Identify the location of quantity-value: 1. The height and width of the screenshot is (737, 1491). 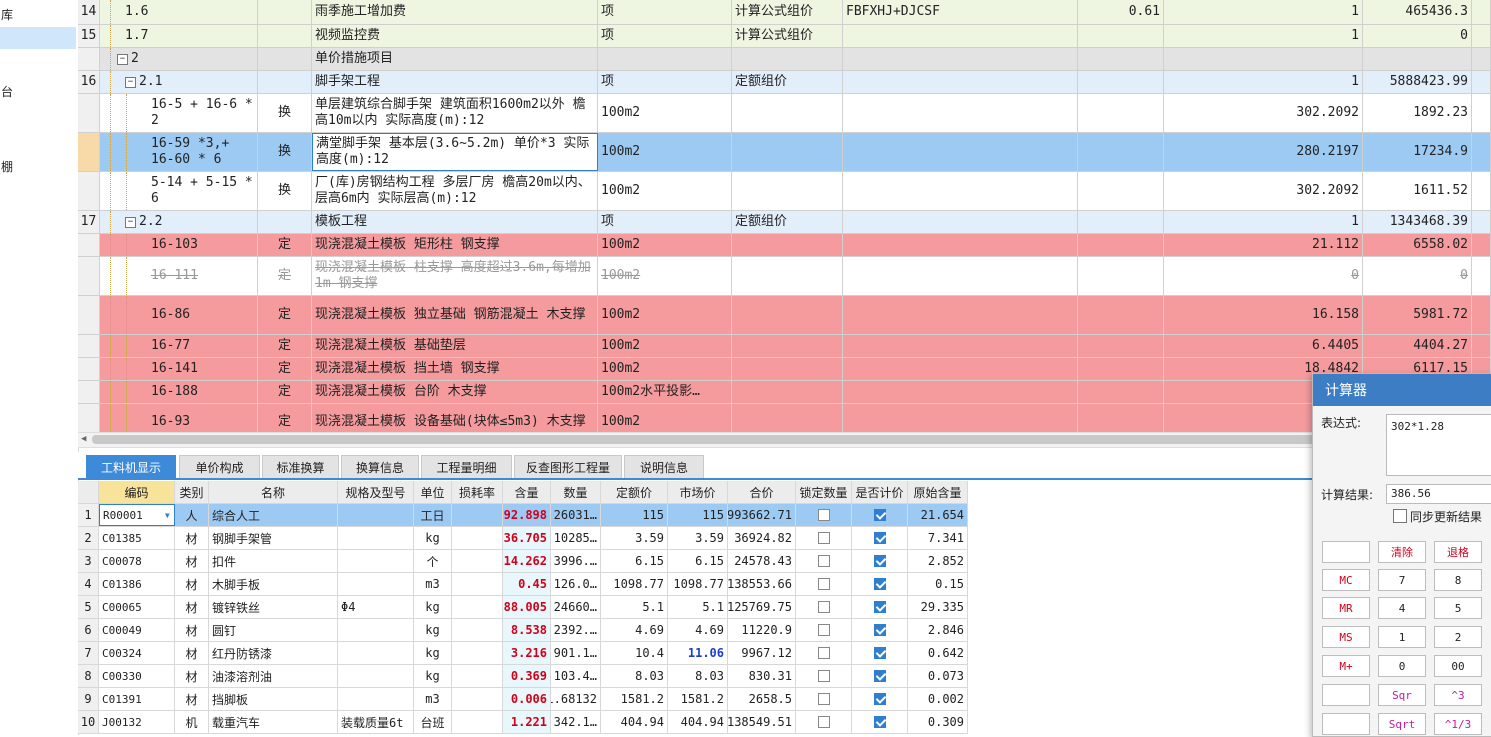
(1263, 222).